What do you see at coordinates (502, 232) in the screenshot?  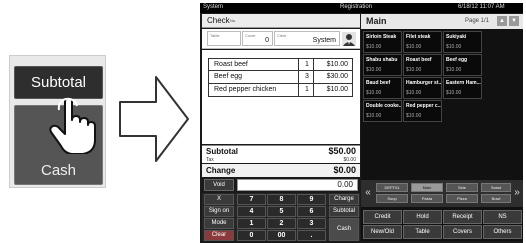 I see `others-button: Others` at bounding box center [502, 232].